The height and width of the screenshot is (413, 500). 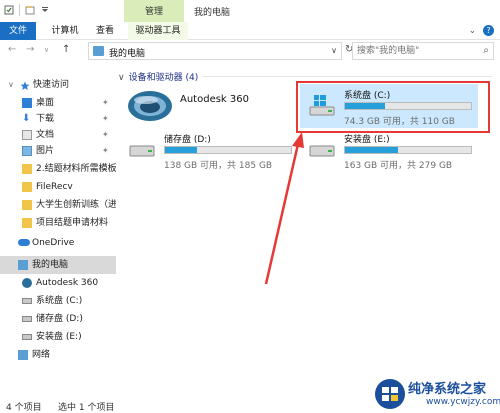 I want to click on context-tab-manage: 管理, so click(x=154, y=11).